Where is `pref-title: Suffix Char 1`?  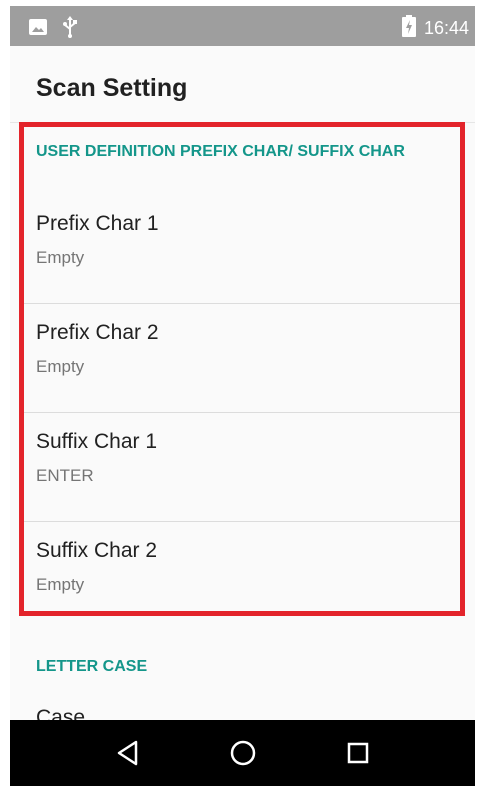 pref-title: Suffix Char 1 is located at coordinates (97, 441).